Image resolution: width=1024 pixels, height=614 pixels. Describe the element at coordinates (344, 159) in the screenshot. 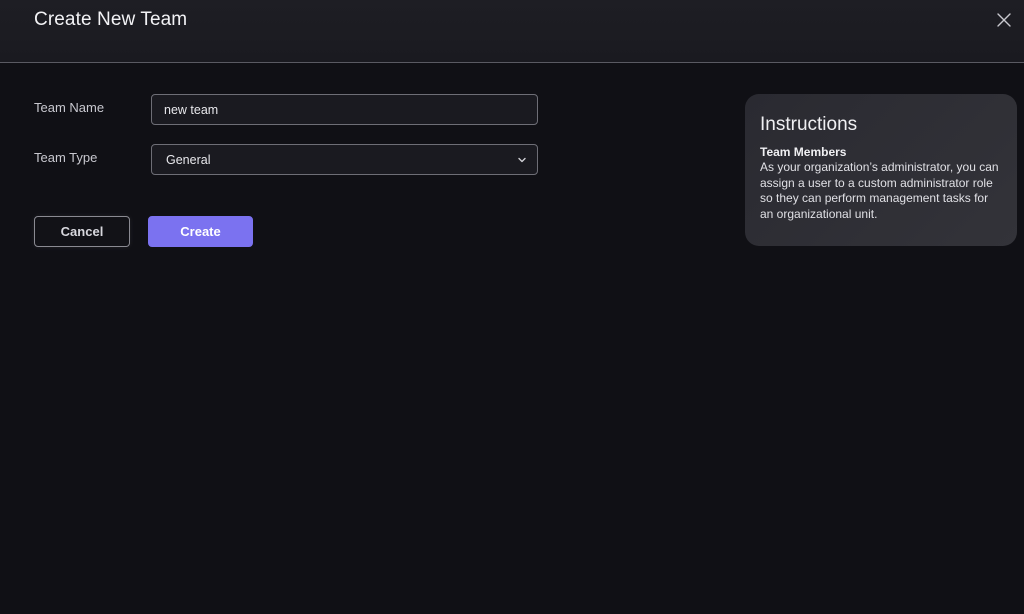

I see `team-type-select: General` at that location.